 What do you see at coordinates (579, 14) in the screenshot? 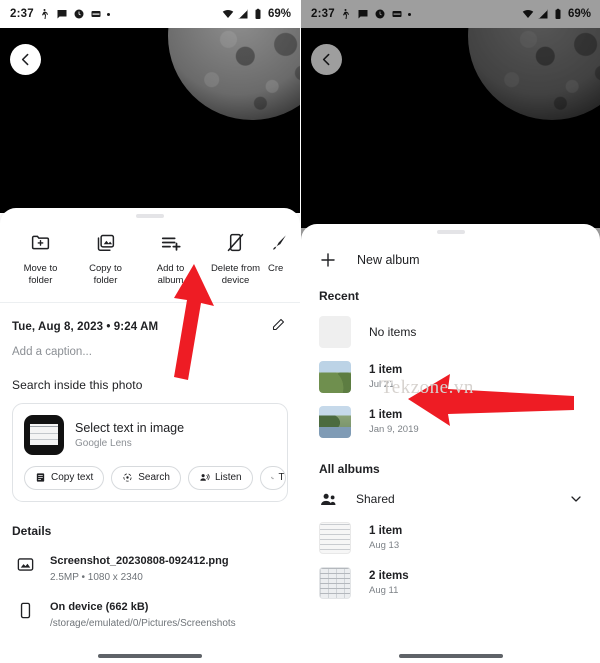
I see `battery-percent: 69%` at bounding box center [579, 14].